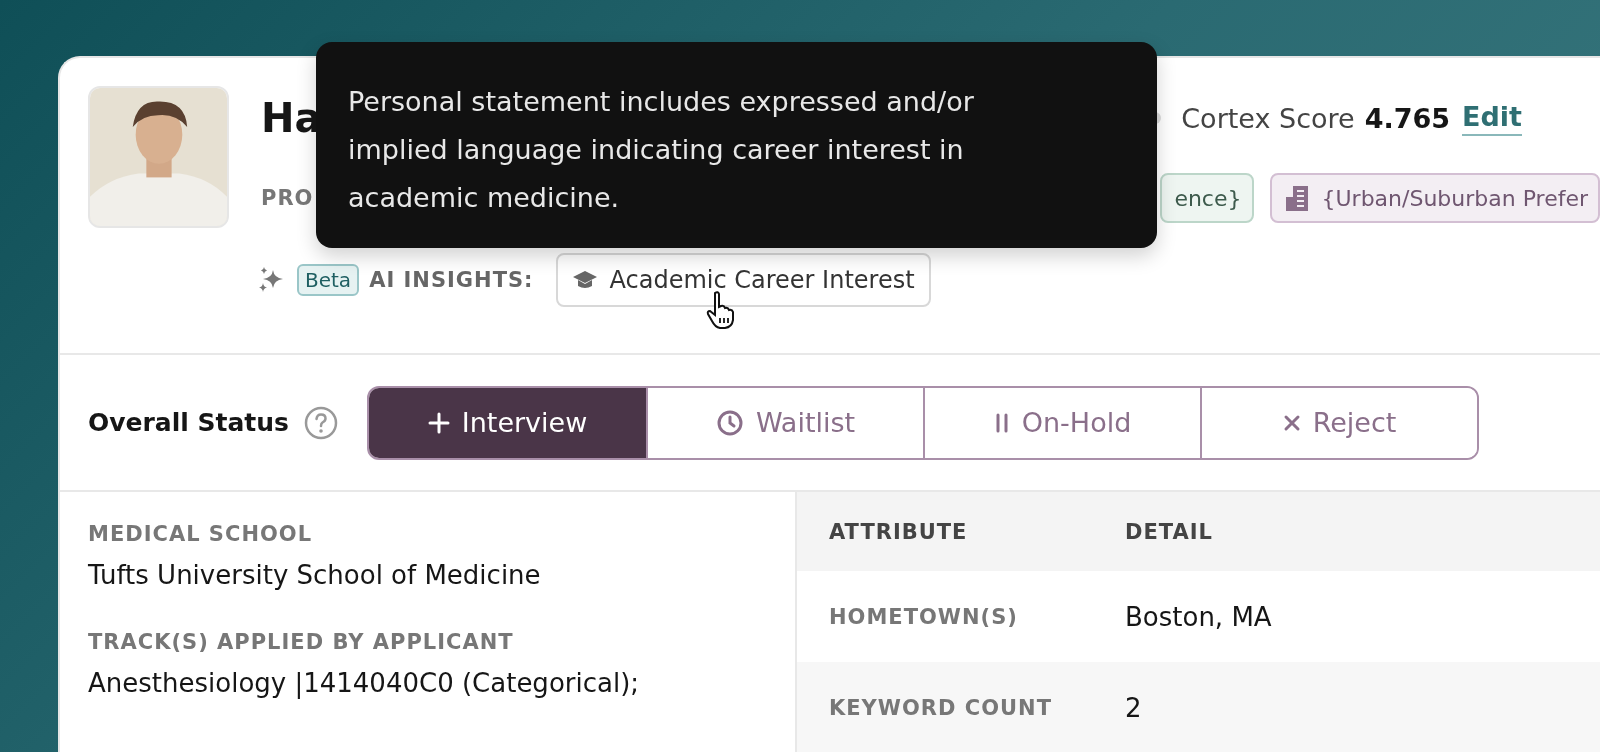 This screenshot has width=1600, height=752. I want to click on clock-icon, so click(729, 422).